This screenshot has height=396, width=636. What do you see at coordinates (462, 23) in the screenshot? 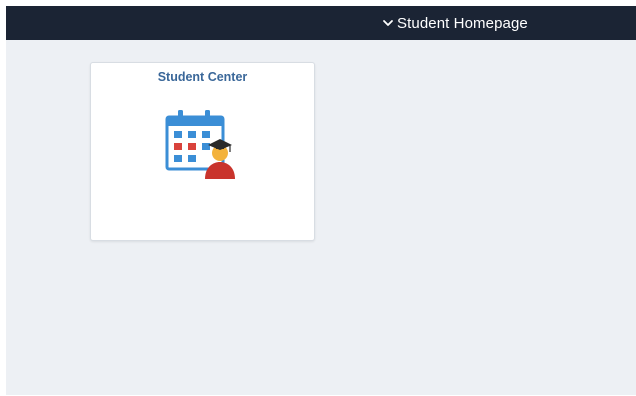
I see `homepage-selector-label: Student Homepage` at bounding box center [462, 23].